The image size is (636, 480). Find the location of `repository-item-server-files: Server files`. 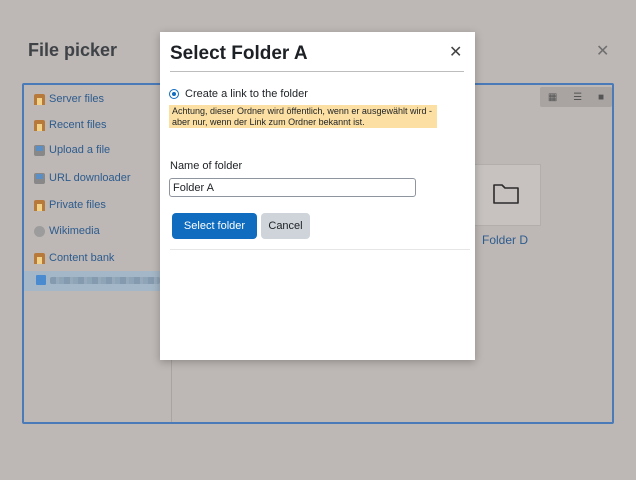

repository-item-server-files: Server files is located at coordinates (69, 99).